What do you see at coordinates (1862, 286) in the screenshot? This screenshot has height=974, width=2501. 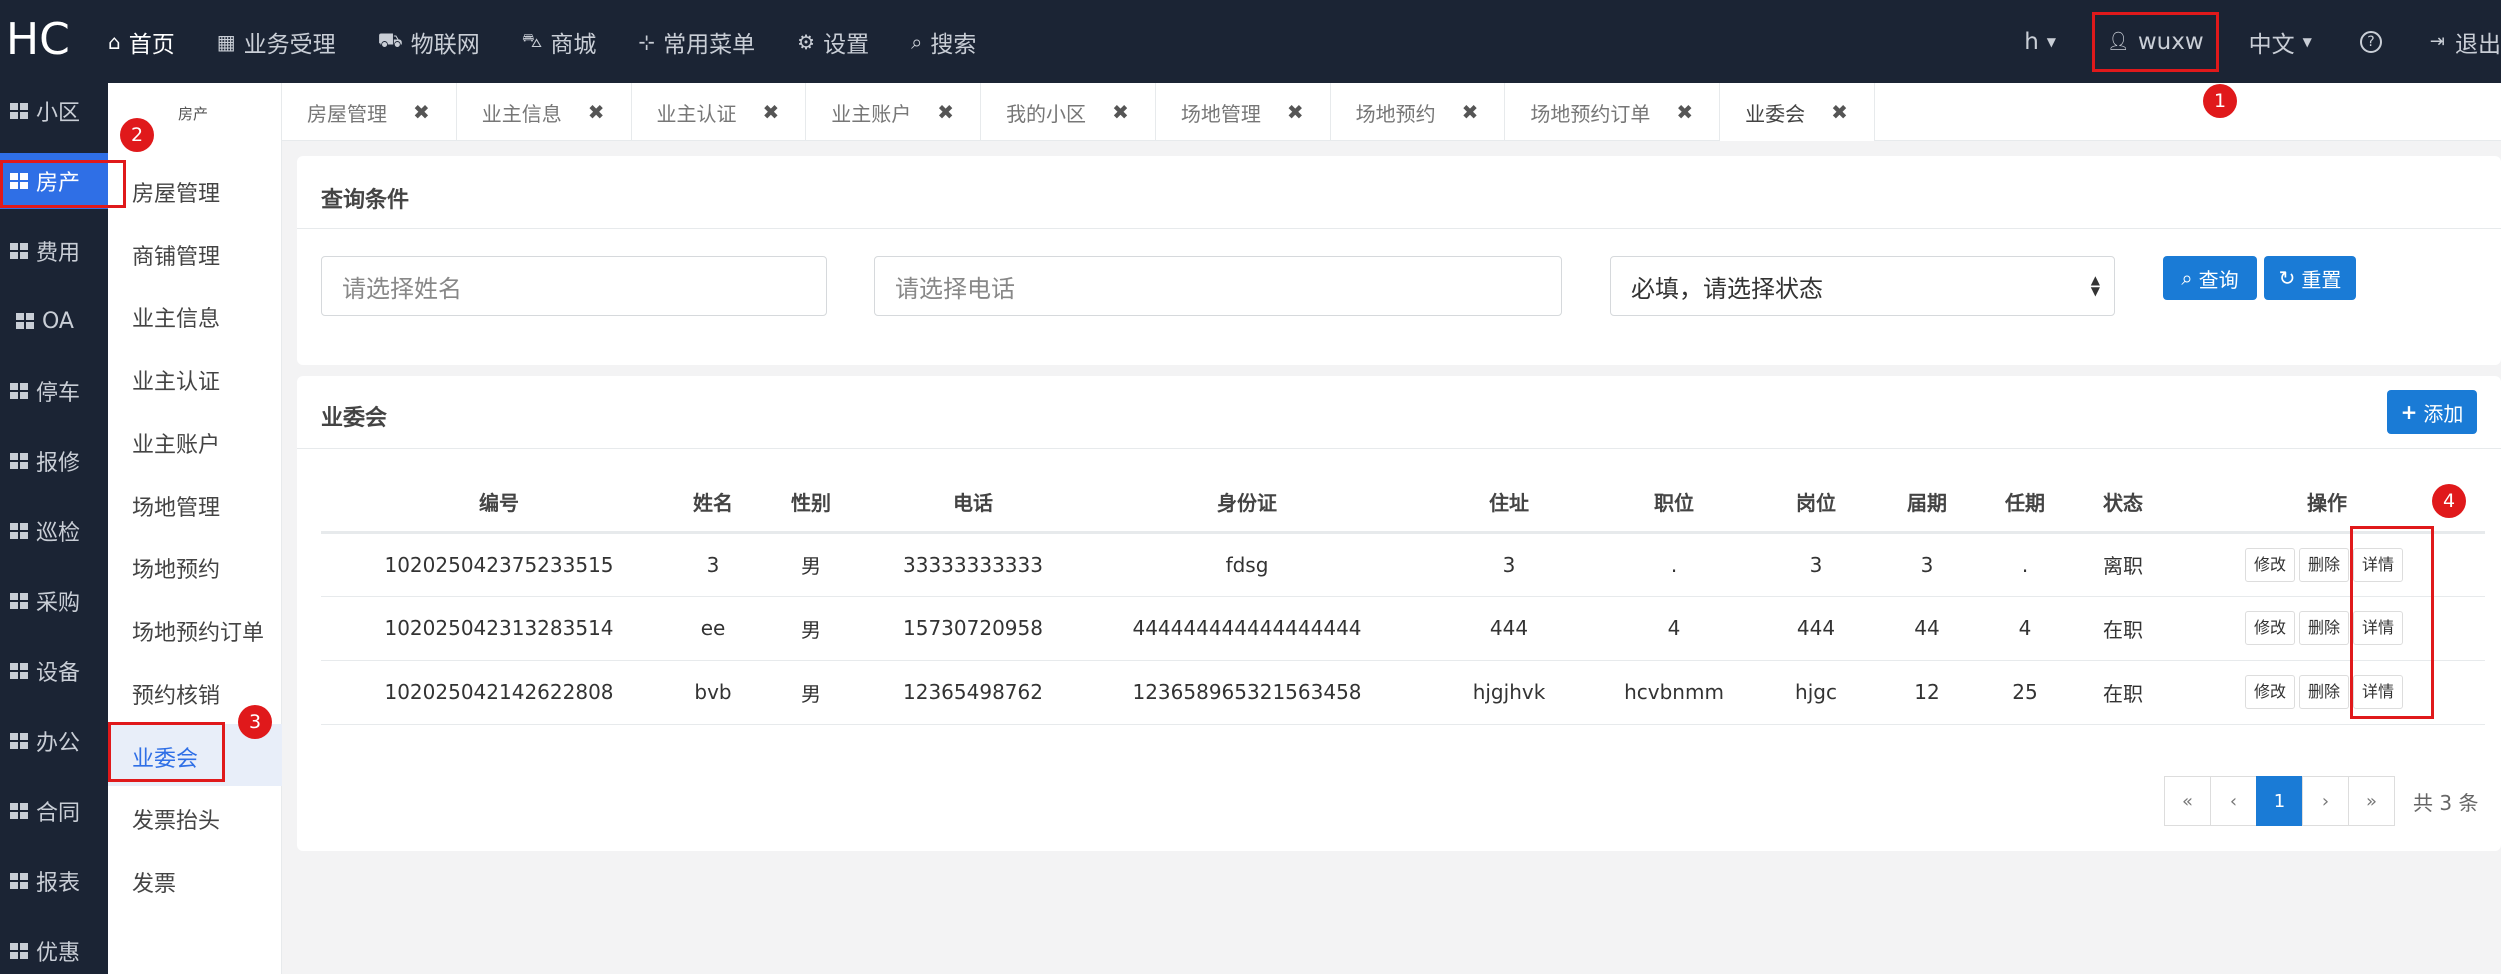 I see `status-select: 必填，请选择状态 ▲ ▼` at bounding box center [1862, 286].